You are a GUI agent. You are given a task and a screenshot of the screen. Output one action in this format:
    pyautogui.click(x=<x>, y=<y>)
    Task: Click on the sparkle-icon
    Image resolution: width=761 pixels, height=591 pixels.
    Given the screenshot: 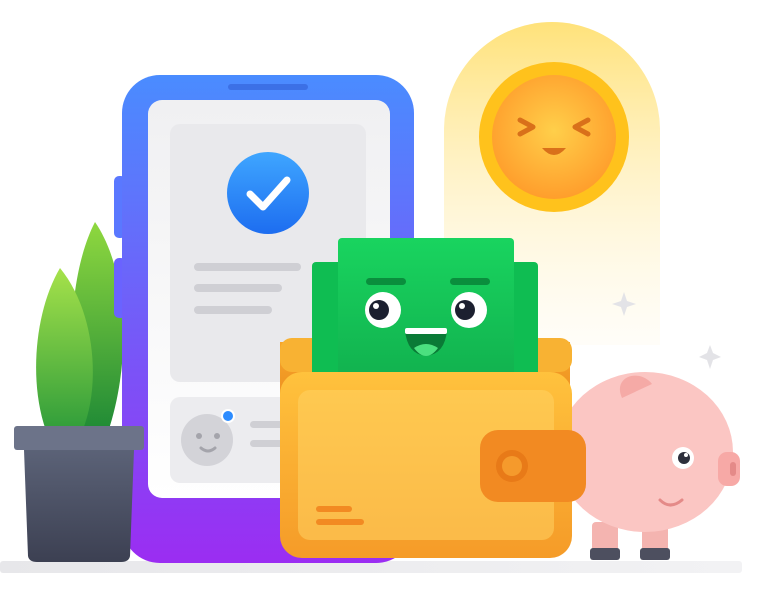 What is the action you would take?
    pyautogui.click(x=710, y=357)
    